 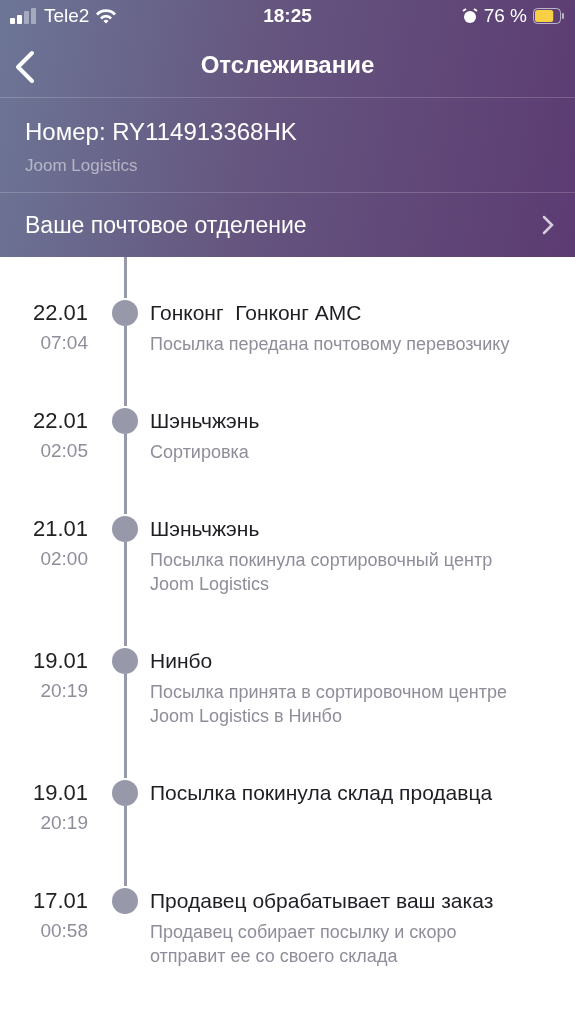 I want to click on carrier-name: Tele2, so click(x=67, y=16).